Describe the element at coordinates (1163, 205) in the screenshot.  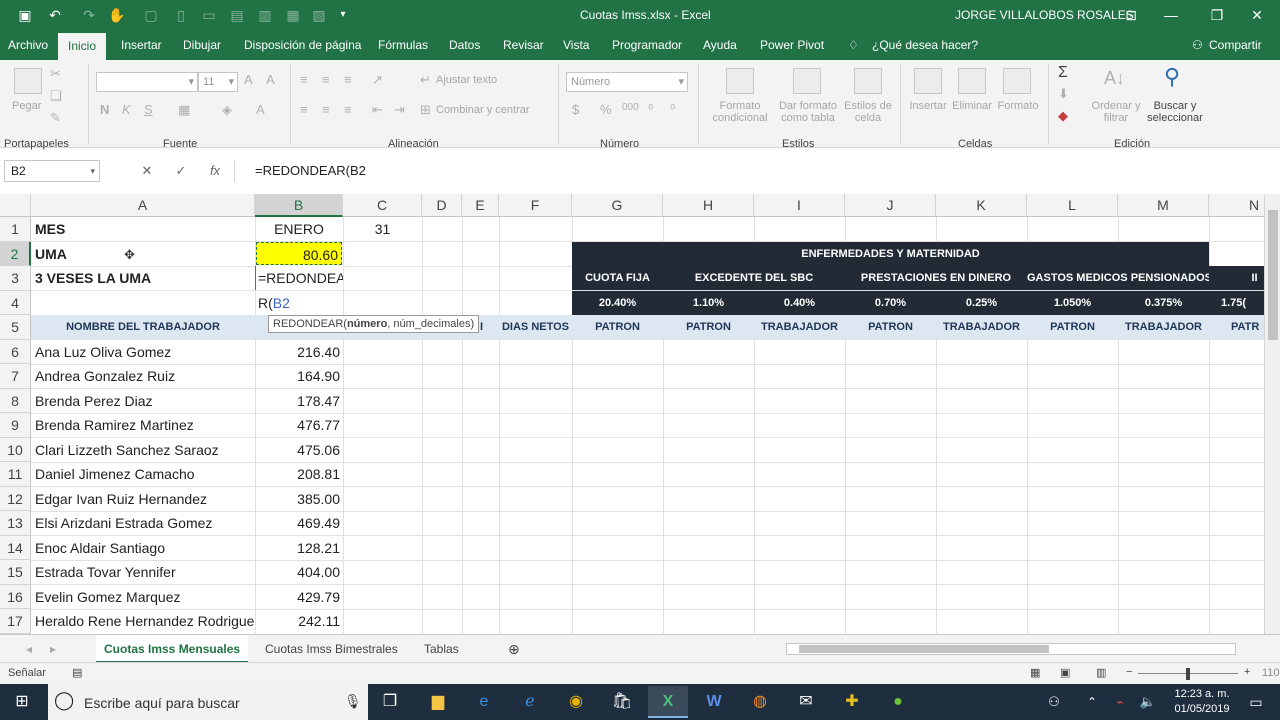
I see `column-header-m: M` at that location.